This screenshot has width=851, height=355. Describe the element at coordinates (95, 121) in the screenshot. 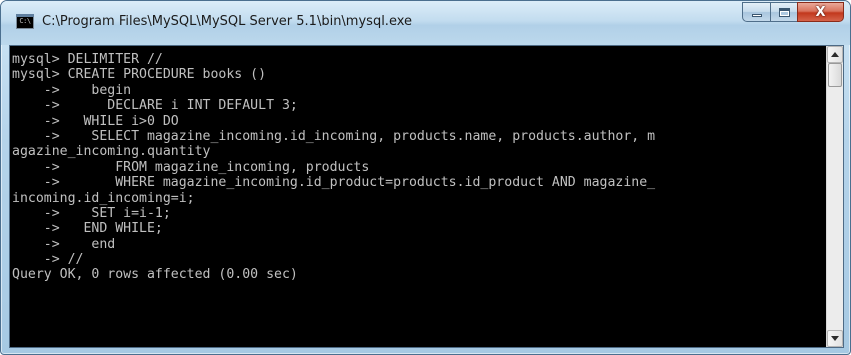

I see `console-line: -> WHILE i>0 DO` at that location.